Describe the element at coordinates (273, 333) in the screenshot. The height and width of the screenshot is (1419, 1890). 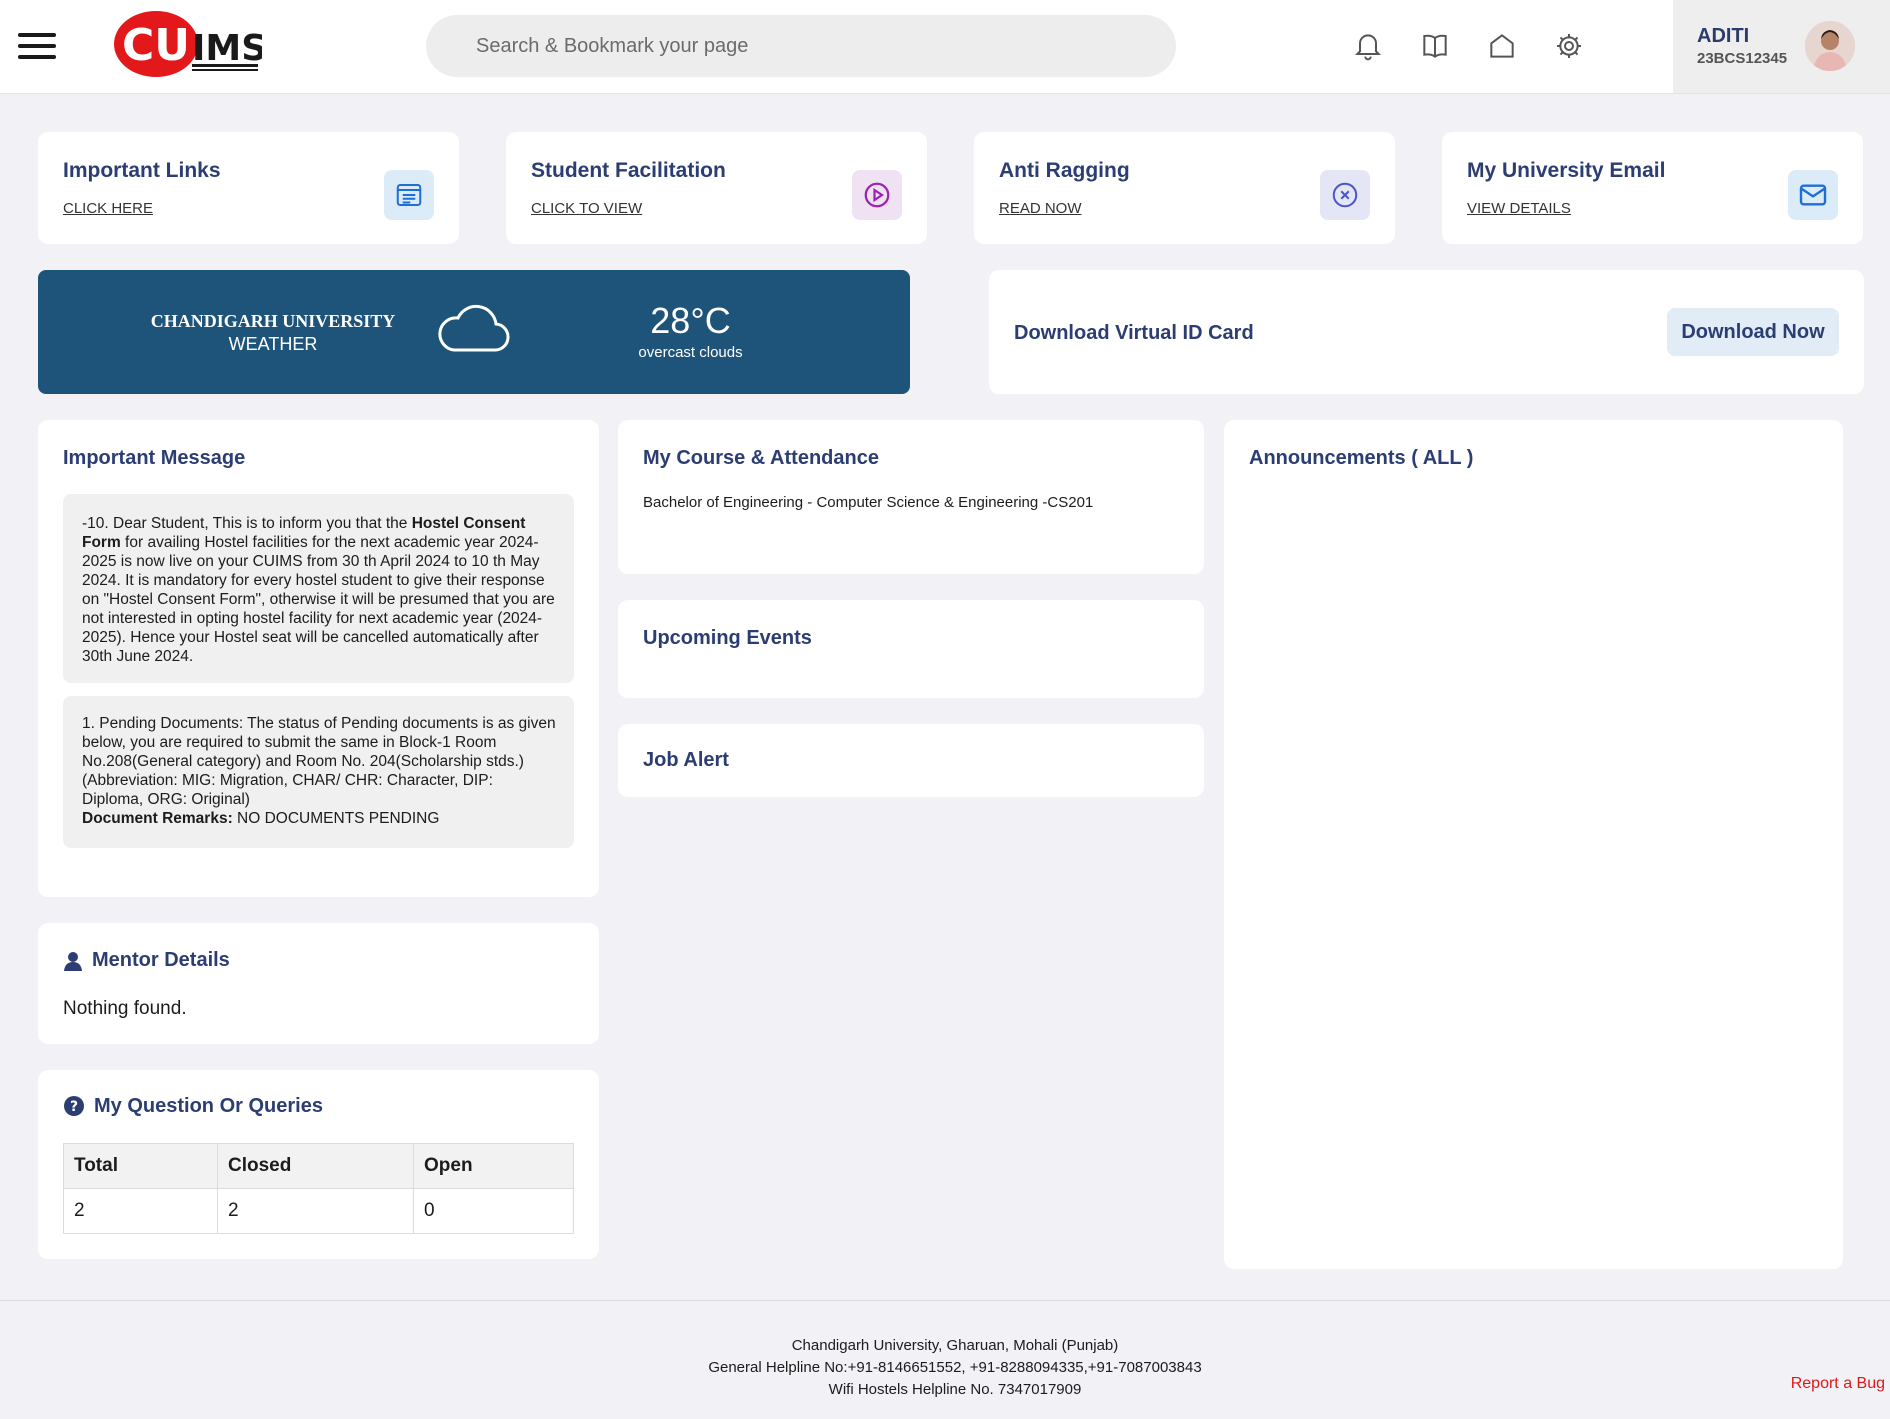
I see `weather-title: CHANDIGARH UNIVERSITY WEATHER` at that location.